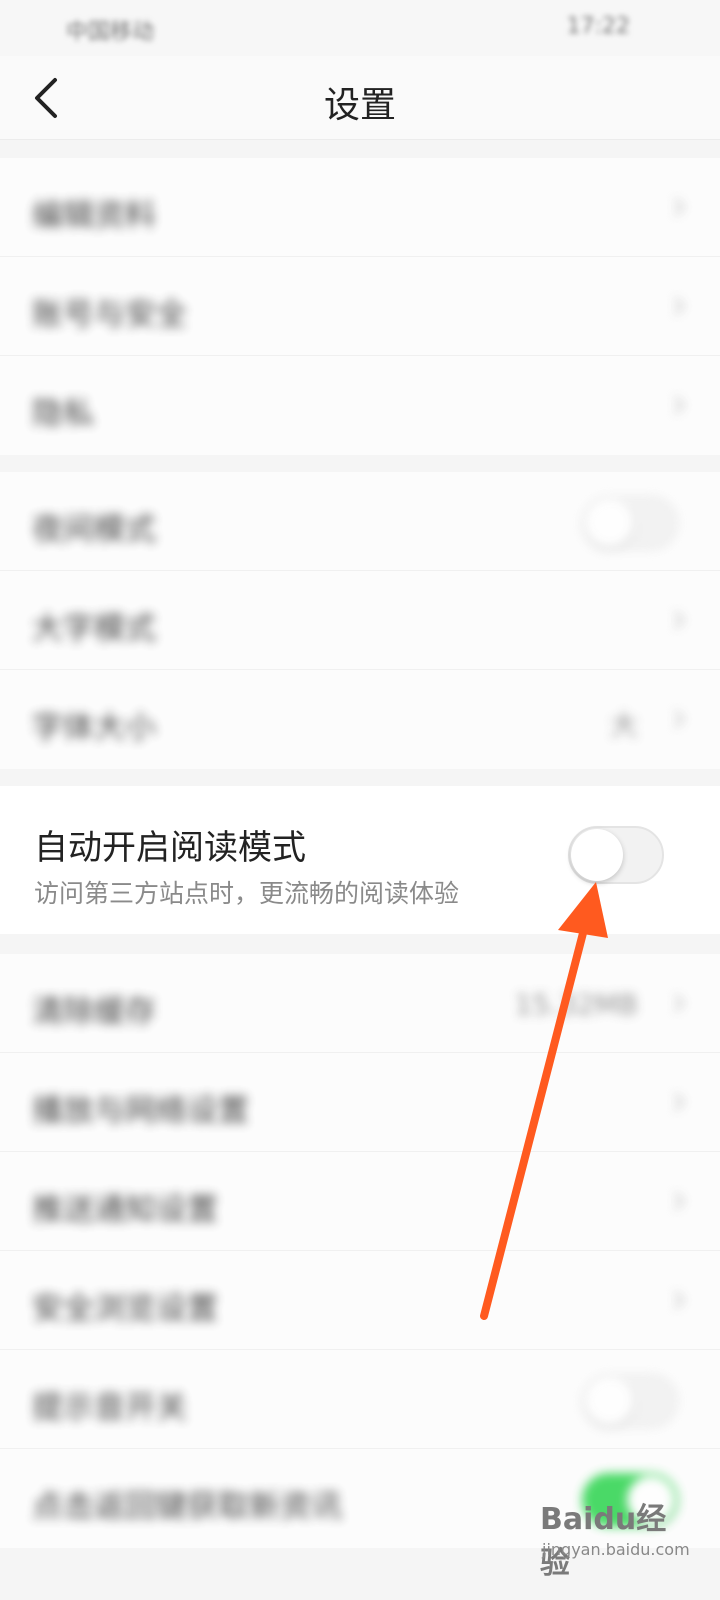 This screenshot has width=720, height=1600. What do you see at coordinates (94, 728) in the screenshot?
I see `row-label: 字体大小` at bounding box center [94, 728].